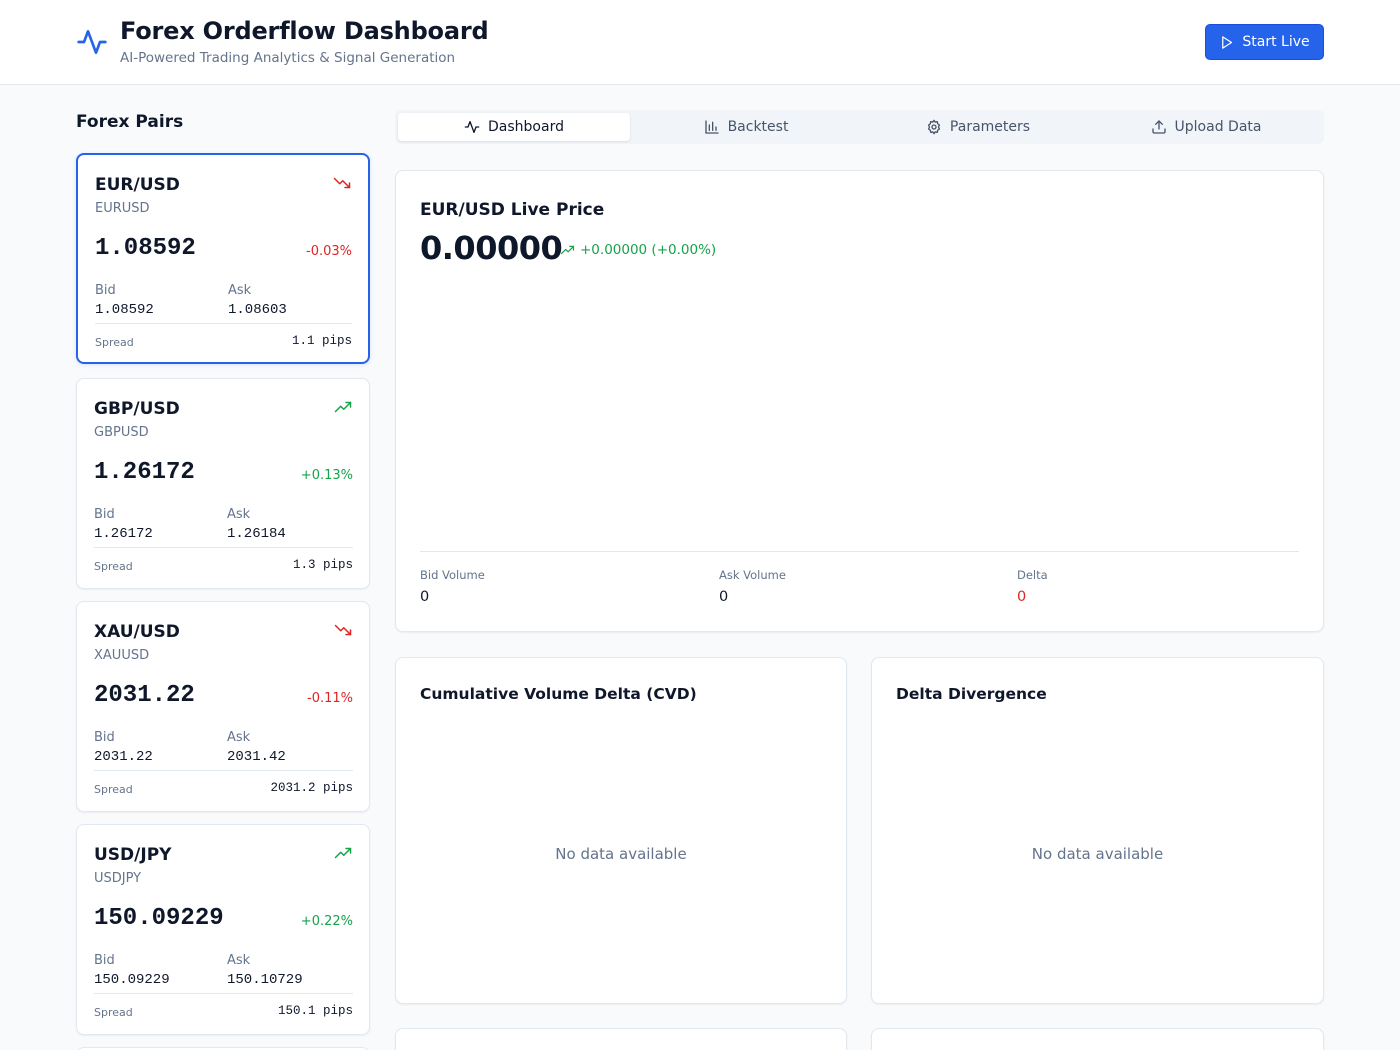  I want to click on spread-value: 1.1 pips, so click(321, 341).